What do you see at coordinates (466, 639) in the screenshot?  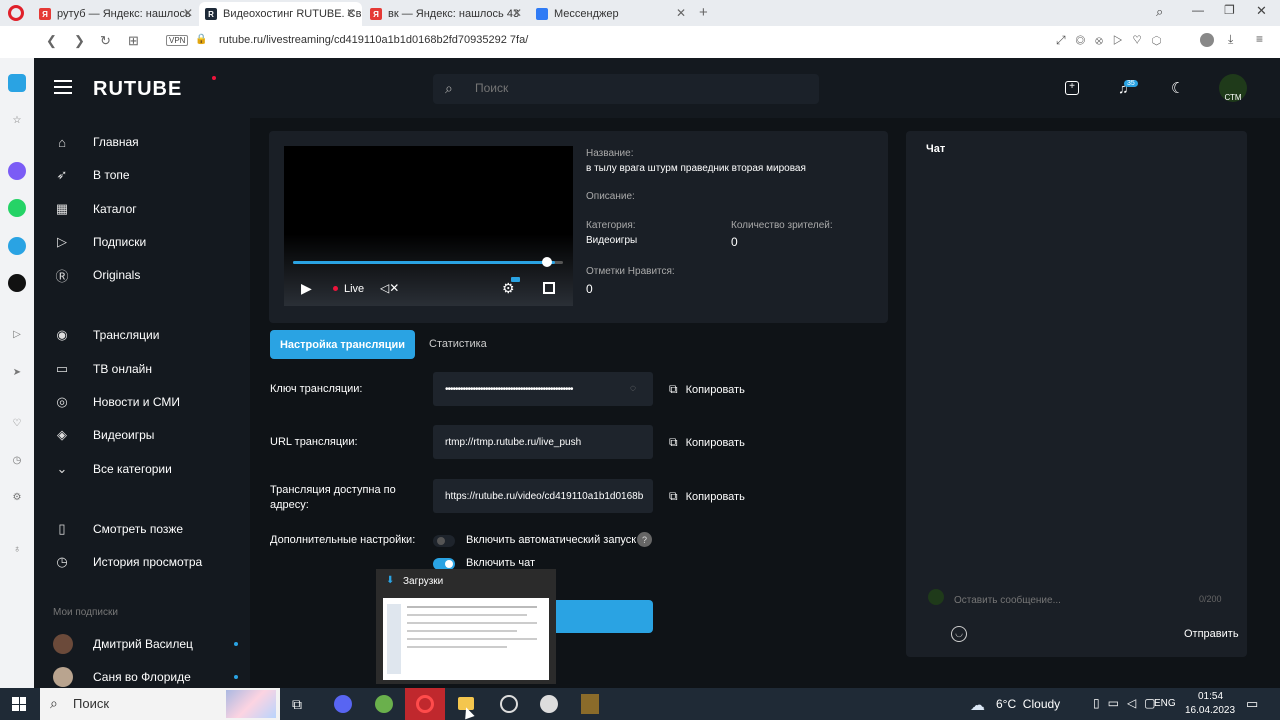 I see `window-thumbnail` at bounding box center [466, 639].